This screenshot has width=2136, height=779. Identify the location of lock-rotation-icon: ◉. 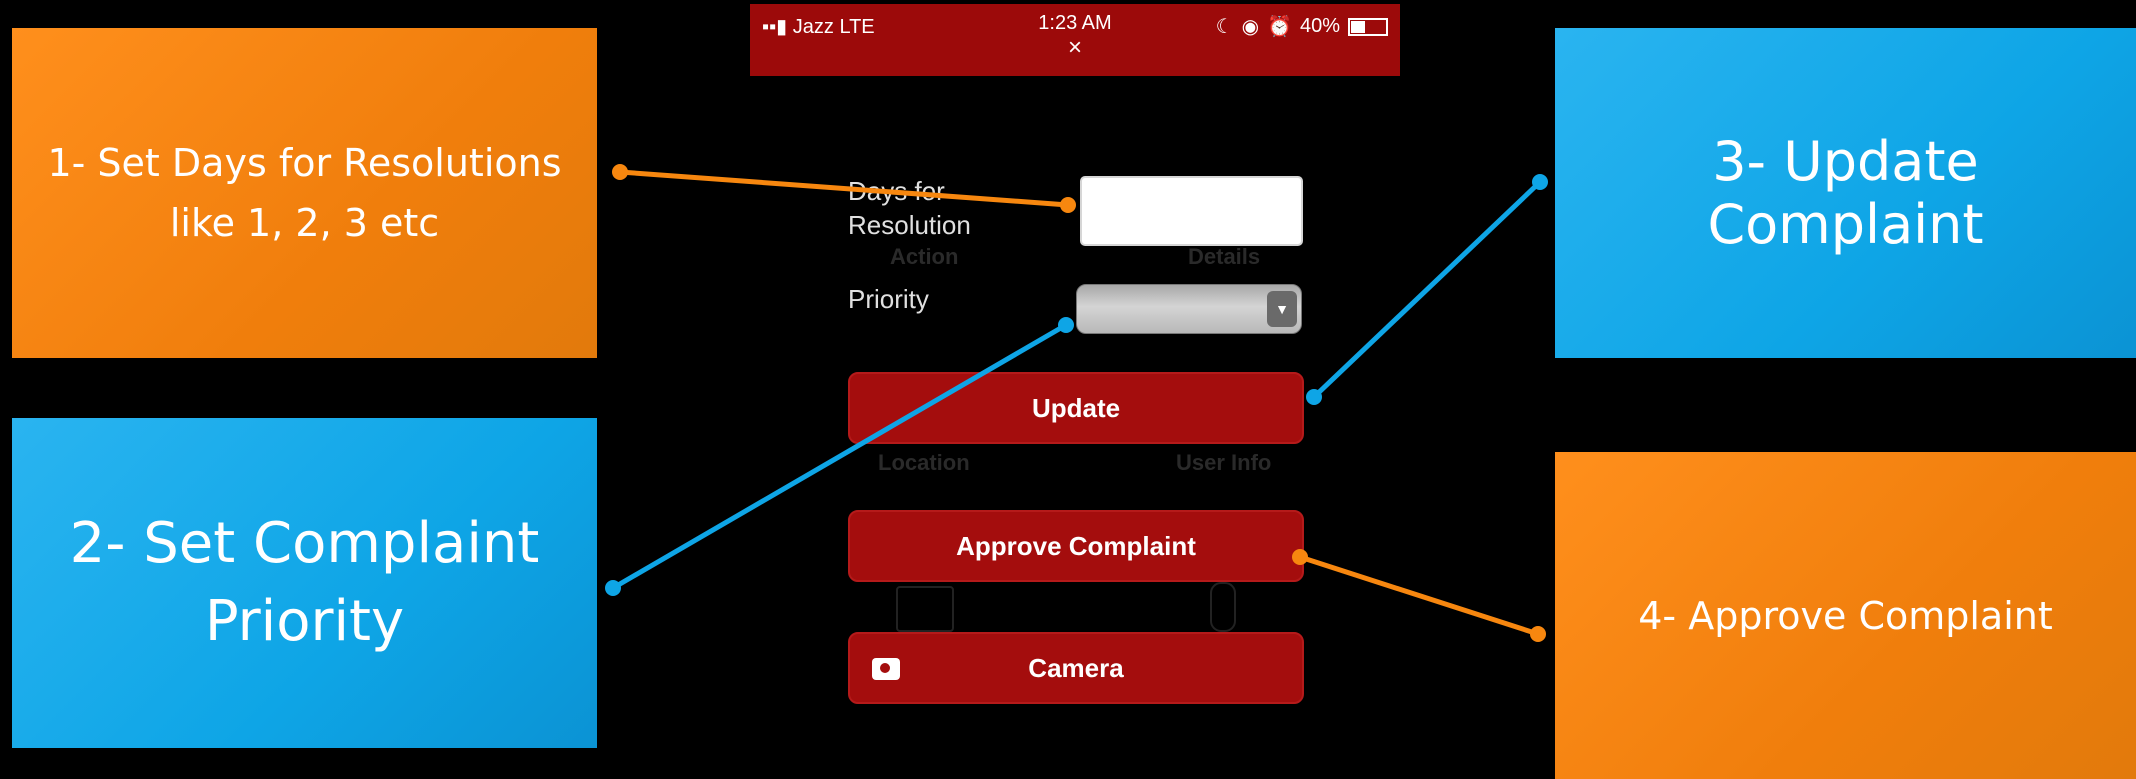
(1250, 27).